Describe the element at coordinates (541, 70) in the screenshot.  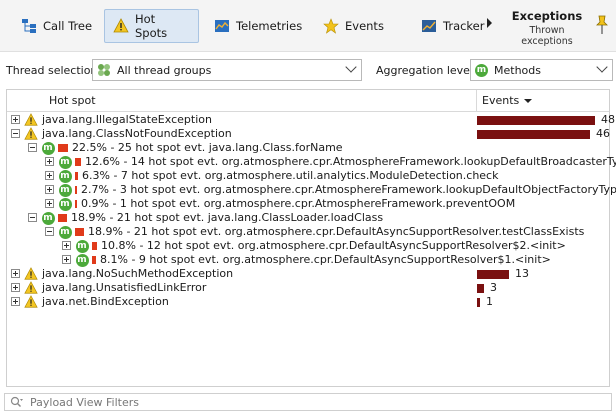
I see `aggregation-level-combo: m Methods` at that location.